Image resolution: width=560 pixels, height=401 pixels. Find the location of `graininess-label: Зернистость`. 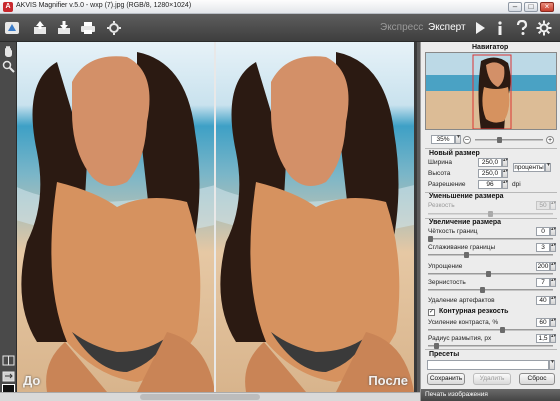

graininess-label: Зернистость is located at coordinates (447, 282).